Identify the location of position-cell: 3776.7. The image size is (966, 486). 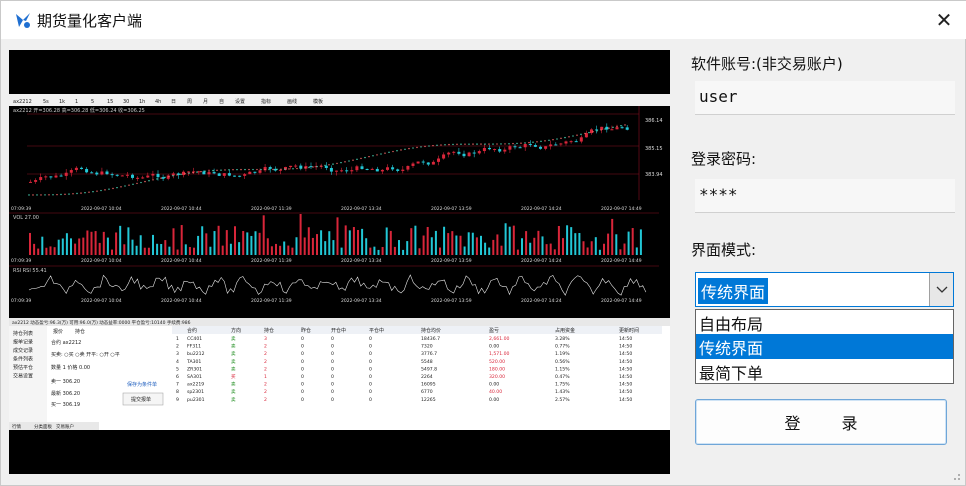
(429, 354).